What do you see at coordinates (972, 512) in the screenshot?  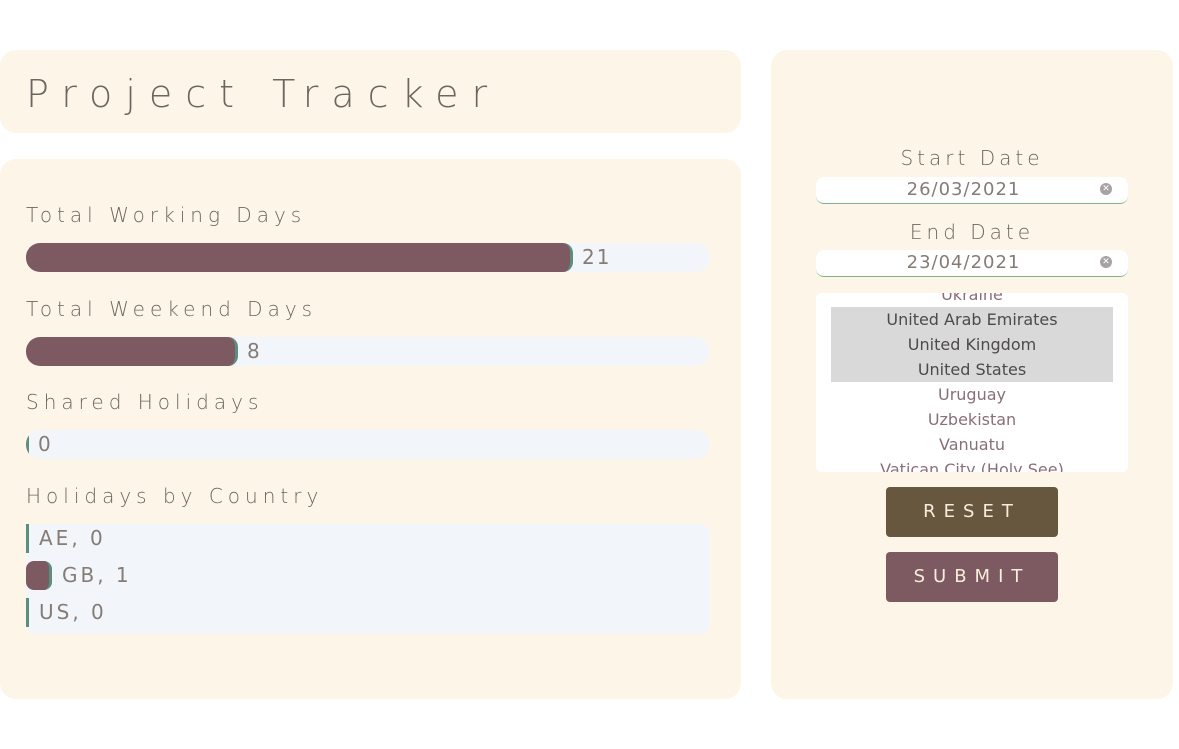 I see `reset-button: RESET` at bounding box center [972, 512].